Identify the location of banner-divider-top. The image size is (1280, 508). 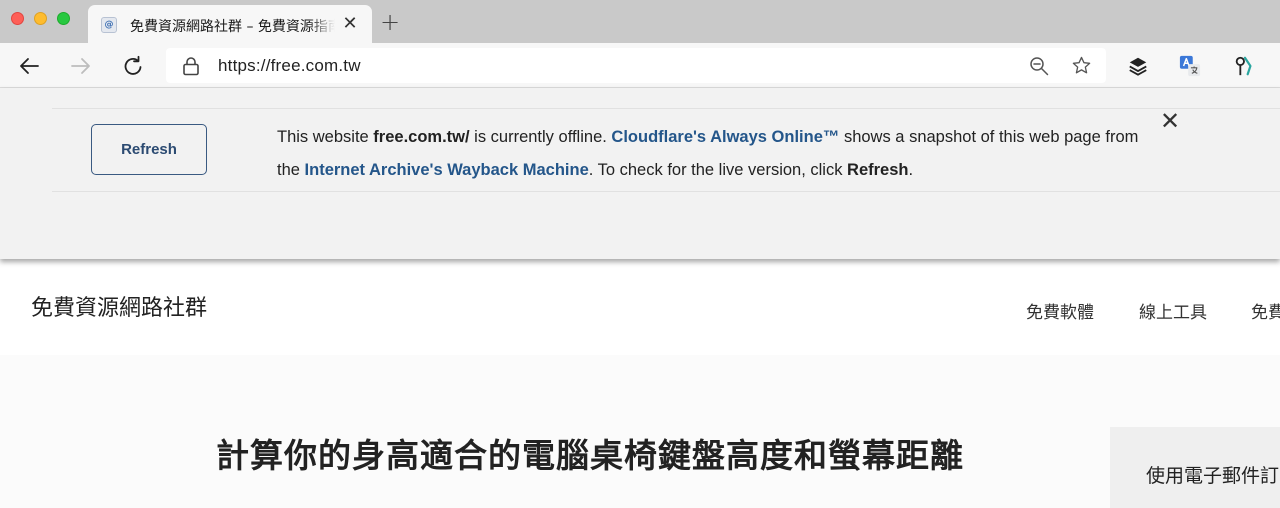
(666, 108).